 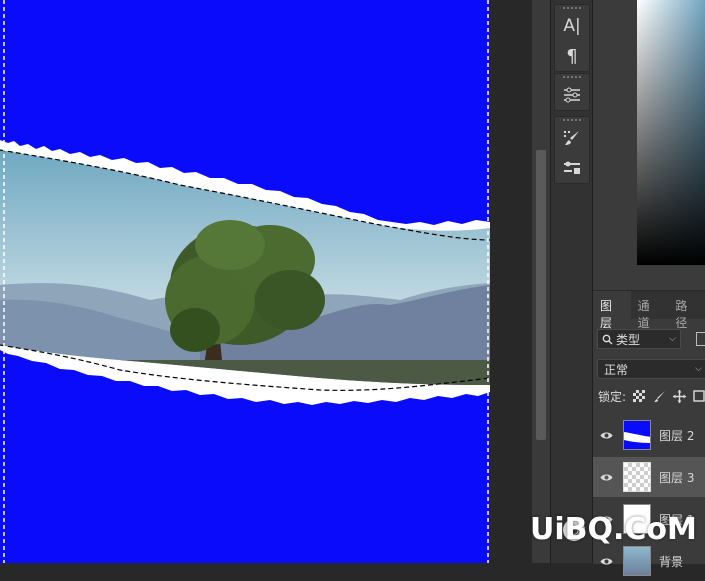 I want to click on layer-row-selected: 图层 3, so click(x=649, y=477).